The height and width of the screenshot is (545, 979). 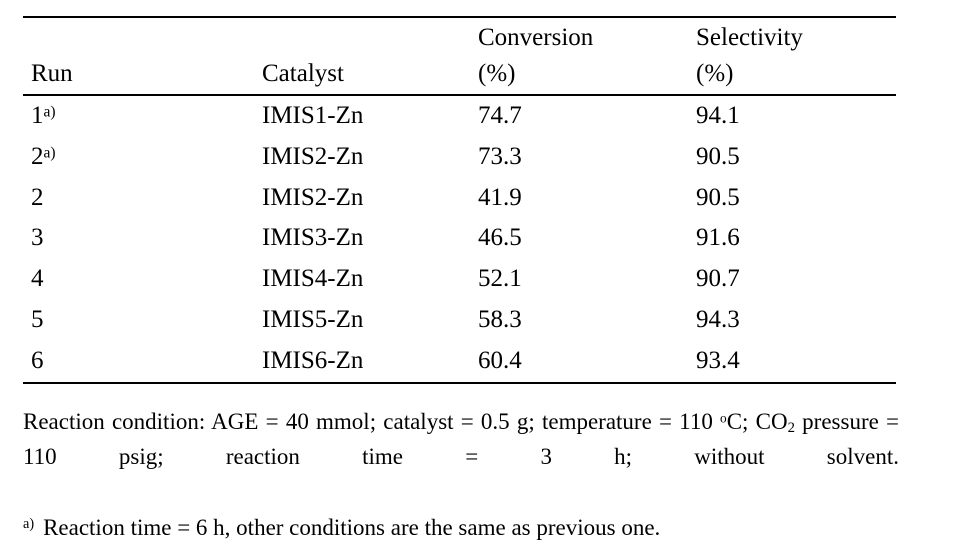 I want to click on cell-run: 2, so click(x=138, y=198).